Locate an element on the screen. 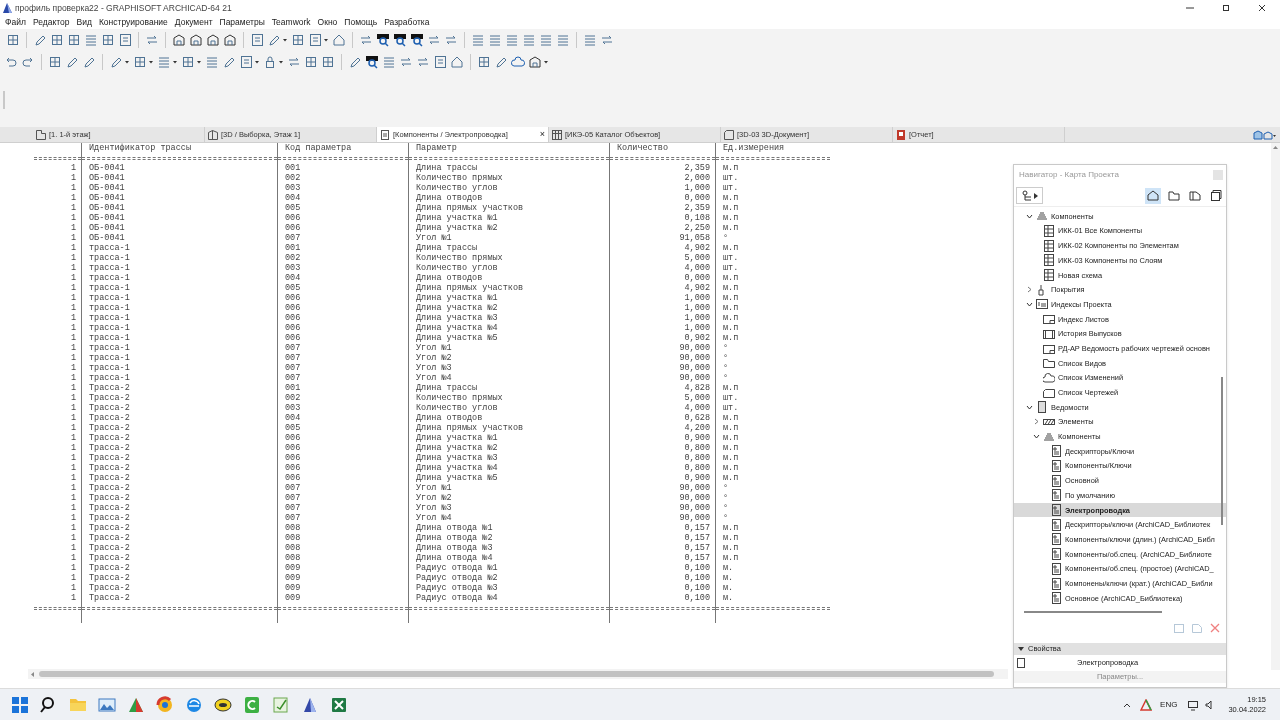  globe-icon is located at coordinates (165, 704).